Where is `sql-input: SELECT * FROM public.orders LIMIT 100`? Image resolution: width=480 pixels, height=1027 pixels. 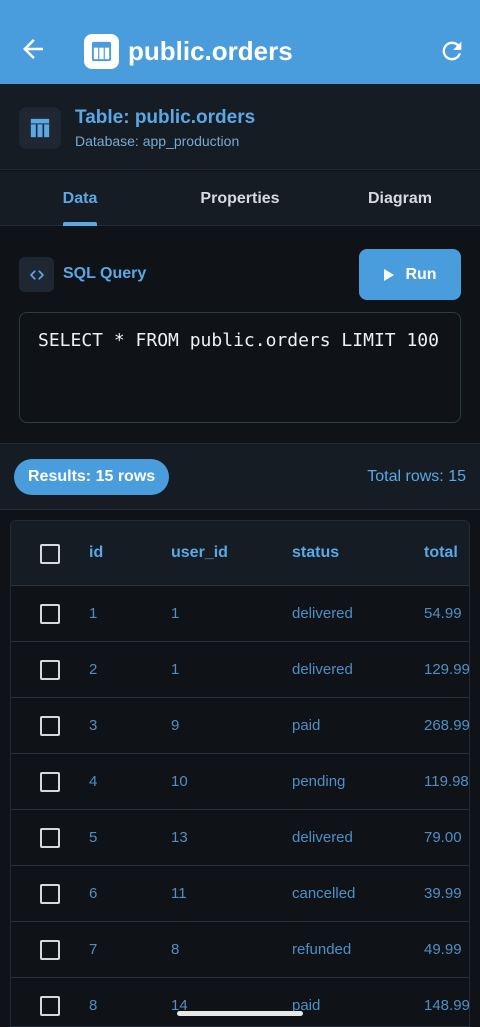 sql-input: SELECT * FROM public.orders LIMIT 100 is located at coordinates (240, 367).